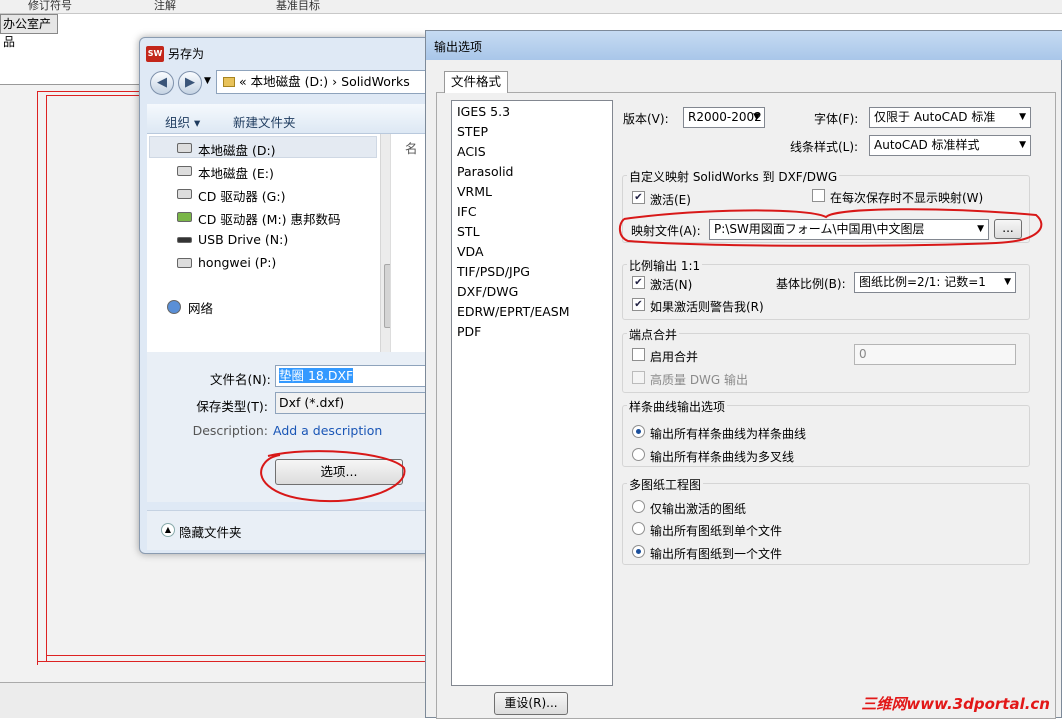 The height and width of the screenshot is (719, 1062). What do you see at coordinates (653, 334) in the screenshot?
I see `endpoint-group-title: 端点合并` at bounding box center [653, 334].